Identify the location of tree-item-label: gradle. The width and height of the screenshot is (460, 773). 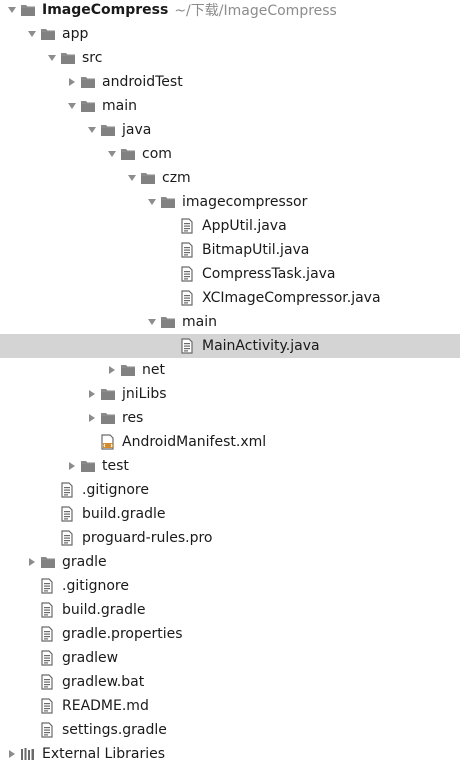
(84, 562).